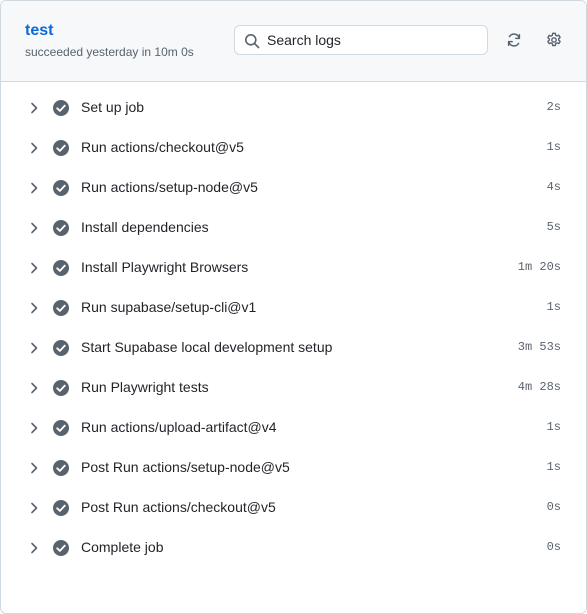  I want to click on step-duration: 4m 28s, so click(539, 387).